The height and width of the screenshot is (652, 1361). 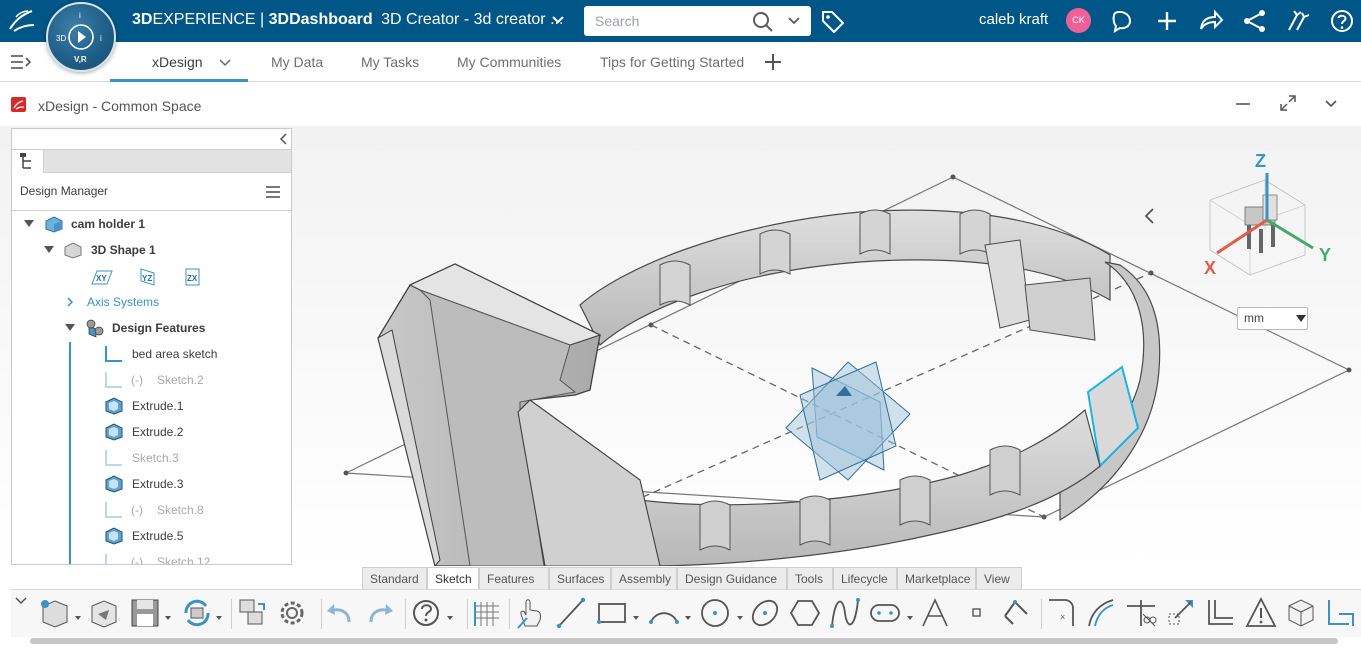 I want to click on fillet-icon: ×, so click(x=1061, y=613).